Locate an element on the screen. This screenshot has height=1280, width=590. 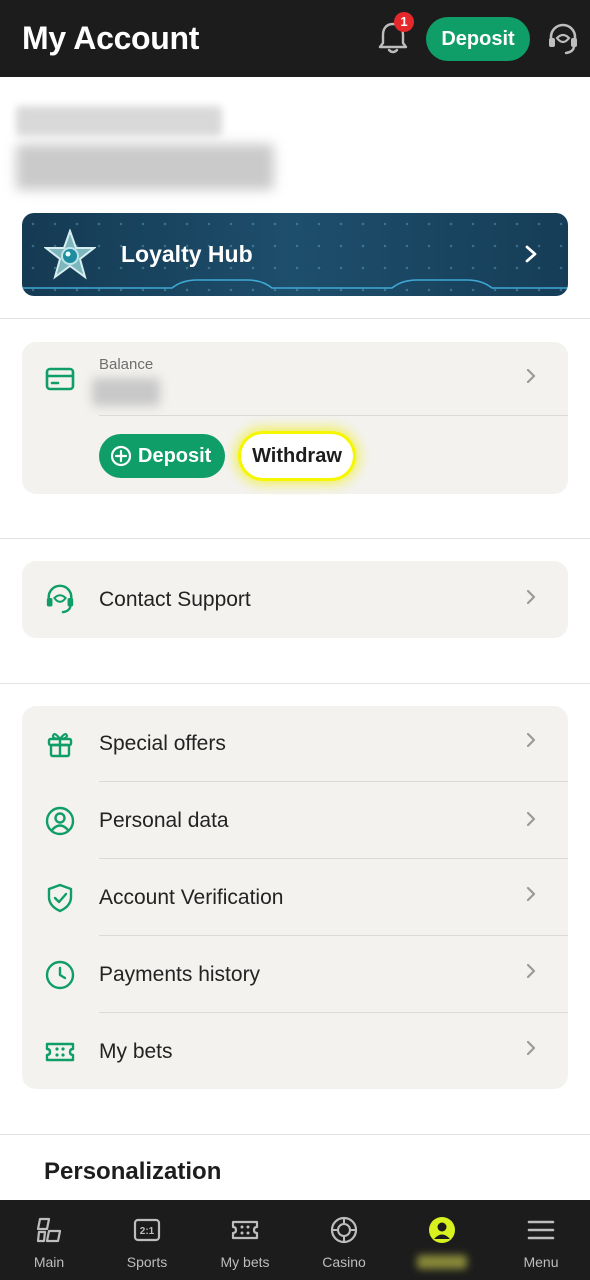
clock-icon is located at coordinates (60, 975).